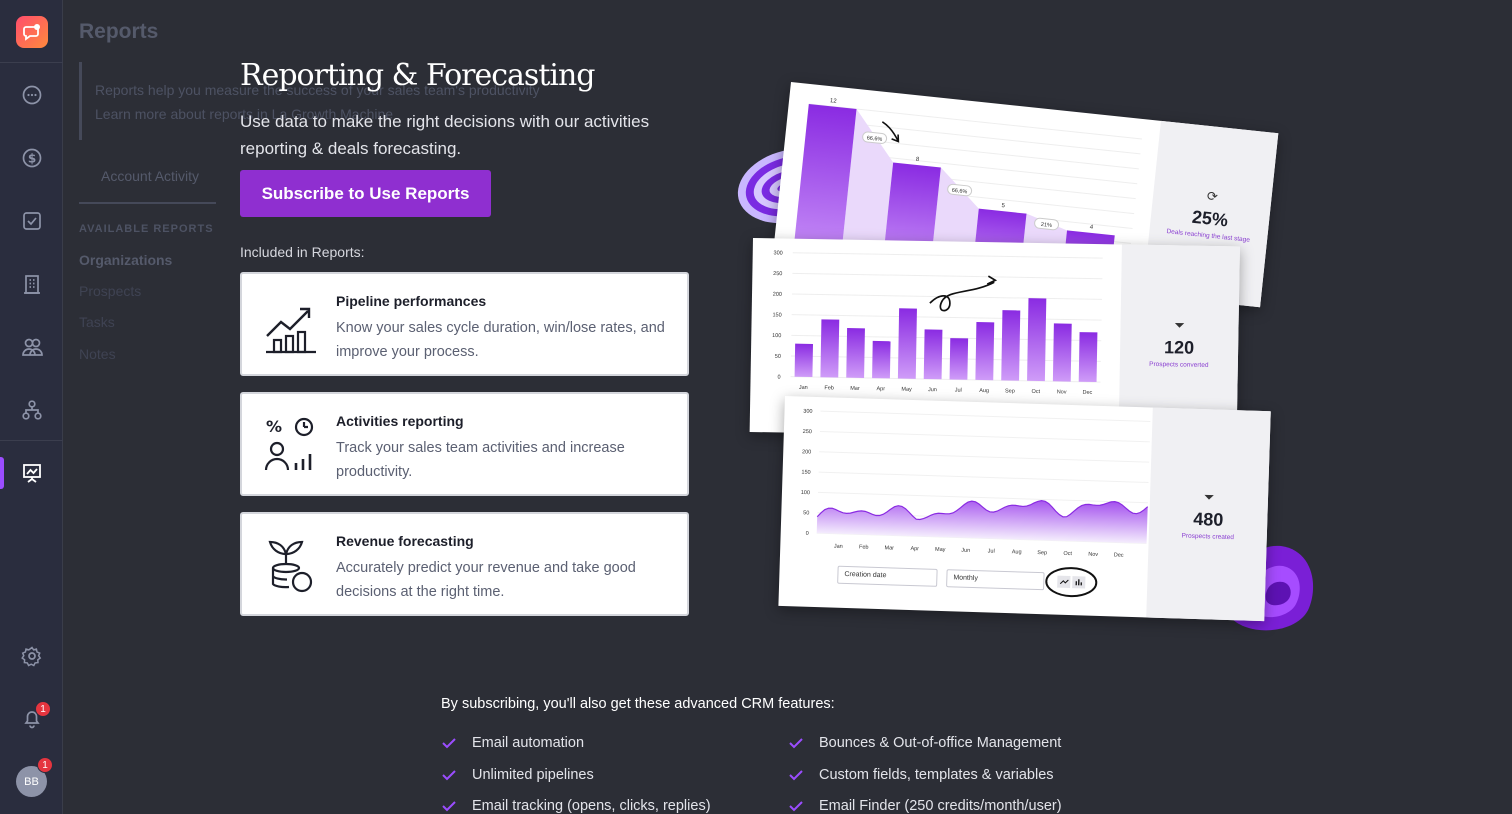 This screenshot has height=814, width=1512. I want to click on hierarchy-icon, so click(32, 410).